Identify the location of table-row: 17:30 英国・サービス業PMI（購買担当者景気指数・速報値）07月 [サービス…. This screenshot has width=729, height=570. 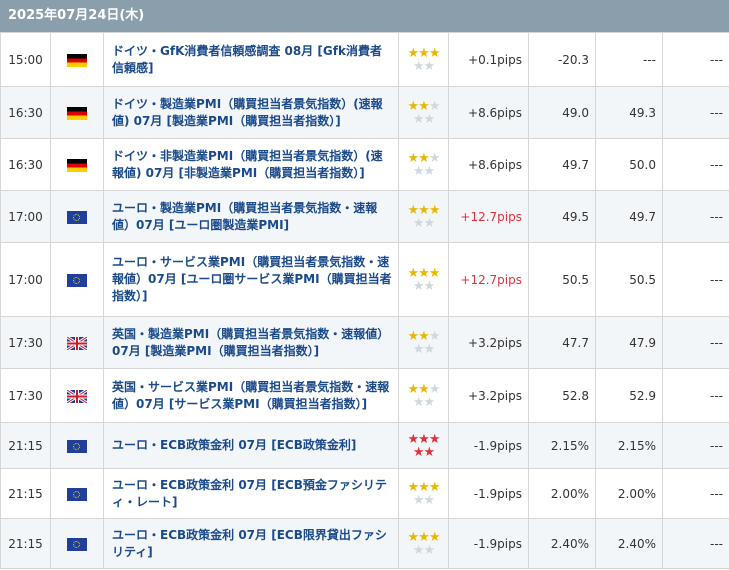
(364, 395).